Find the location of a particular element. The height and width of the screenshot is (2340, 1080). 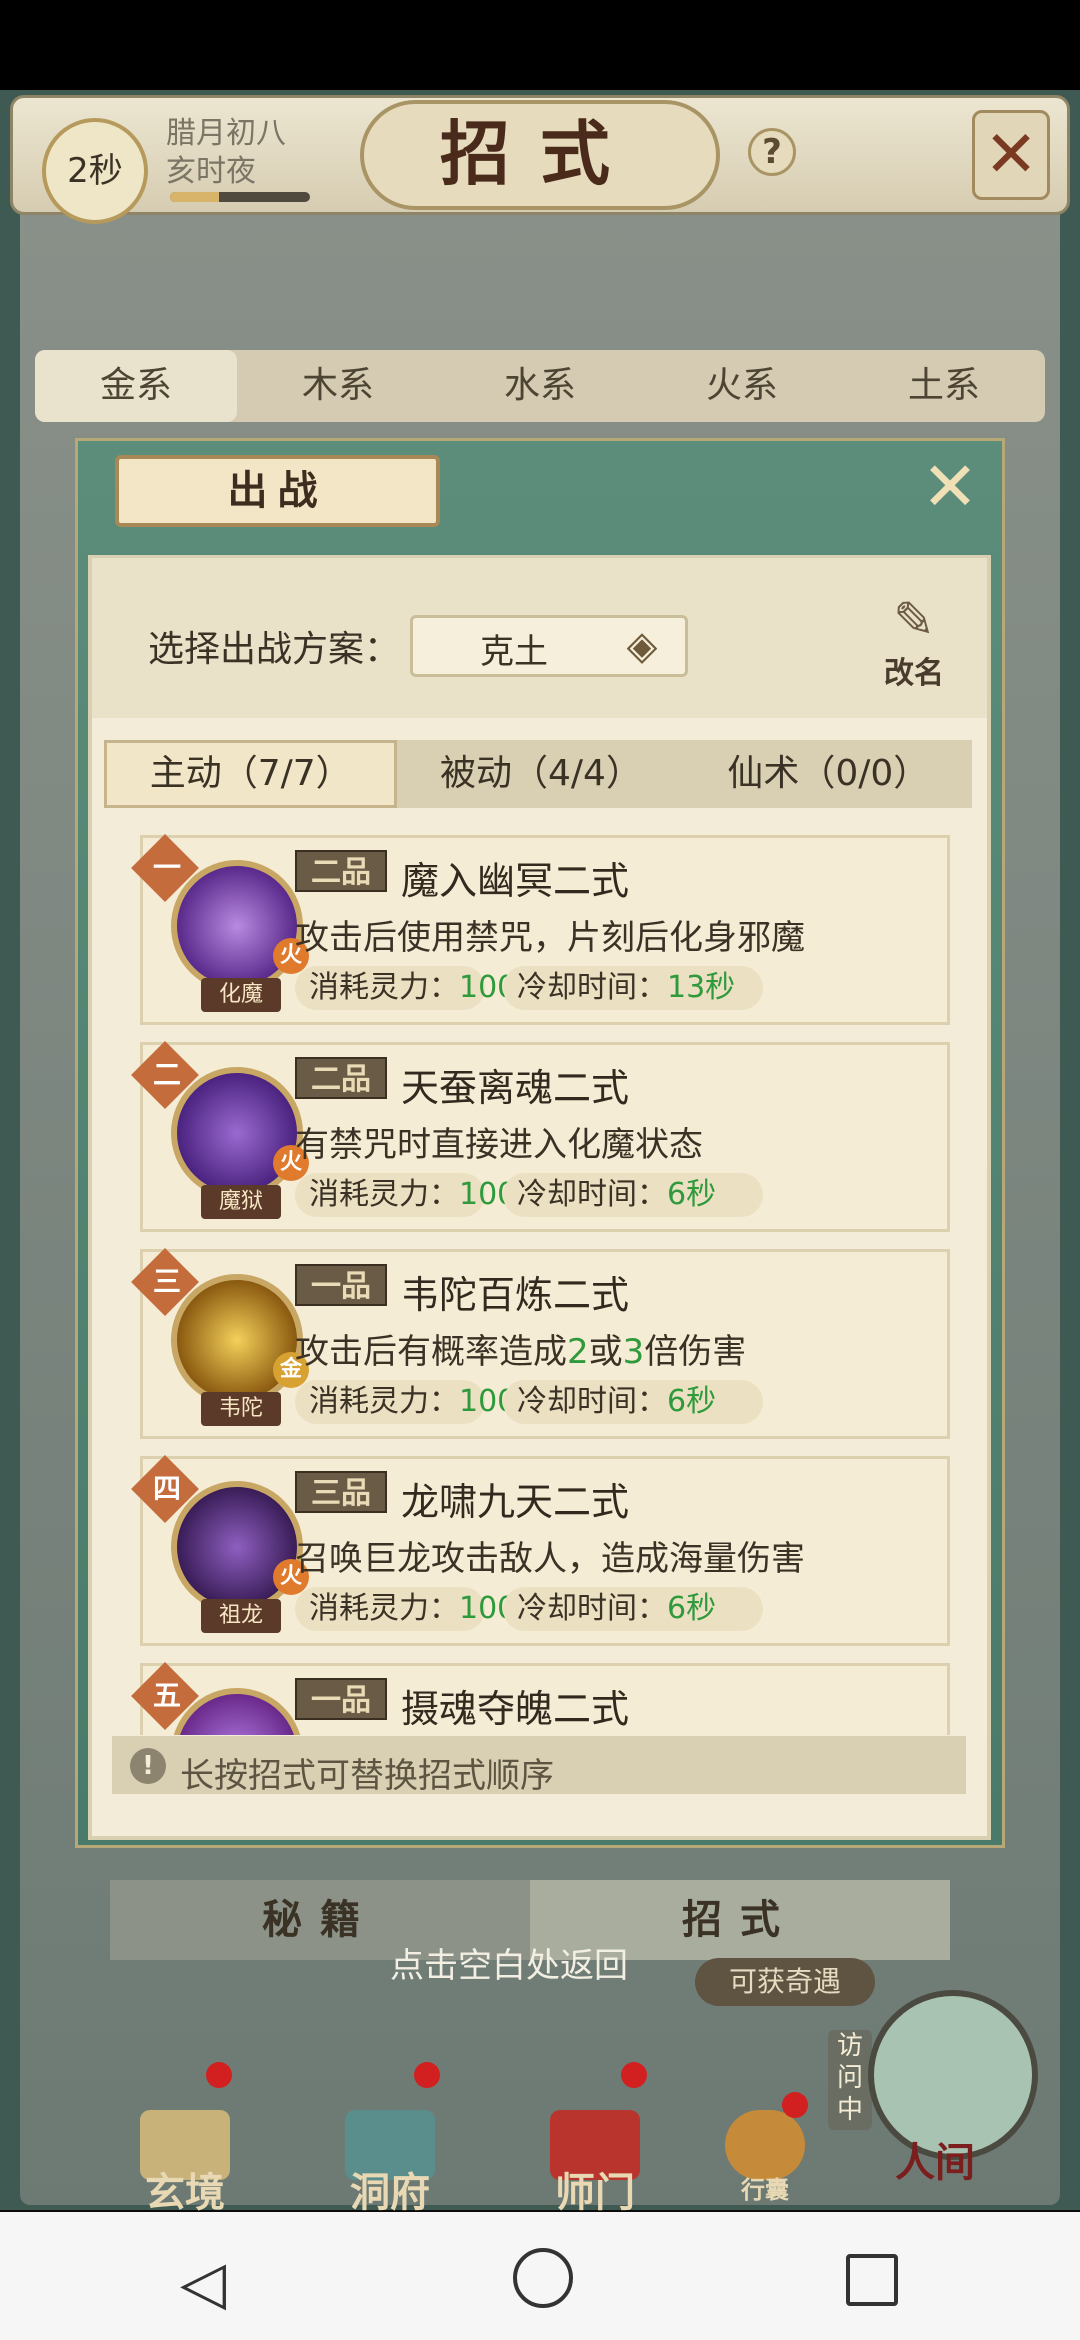

tab-fire: 火系 is located at coordinates (742, 386).